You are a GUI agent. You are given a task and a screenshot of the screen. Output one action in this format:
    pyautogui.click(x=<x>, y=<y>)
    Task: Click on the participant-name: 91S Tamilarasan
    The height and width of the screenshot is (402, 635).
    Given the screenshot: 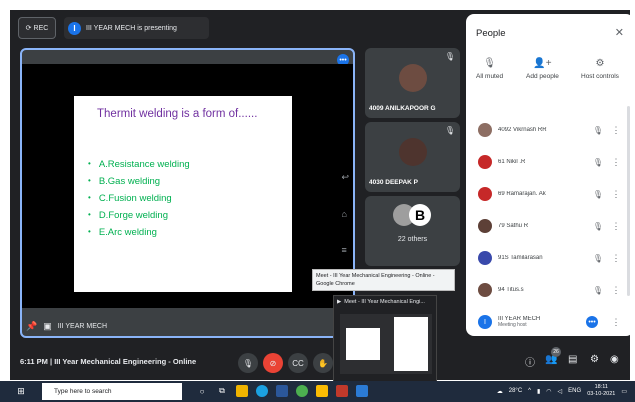 What is the action you would take?
    pyautogui.click(x=520, y=258)
    